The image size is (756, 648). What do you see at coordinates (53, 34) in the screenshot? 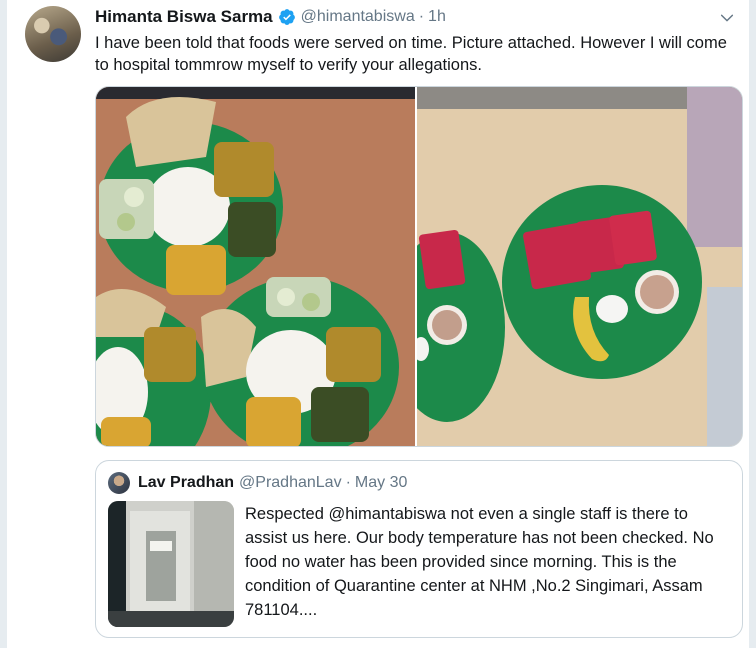
I see `author-avatar` at bounding box center [53, 34].